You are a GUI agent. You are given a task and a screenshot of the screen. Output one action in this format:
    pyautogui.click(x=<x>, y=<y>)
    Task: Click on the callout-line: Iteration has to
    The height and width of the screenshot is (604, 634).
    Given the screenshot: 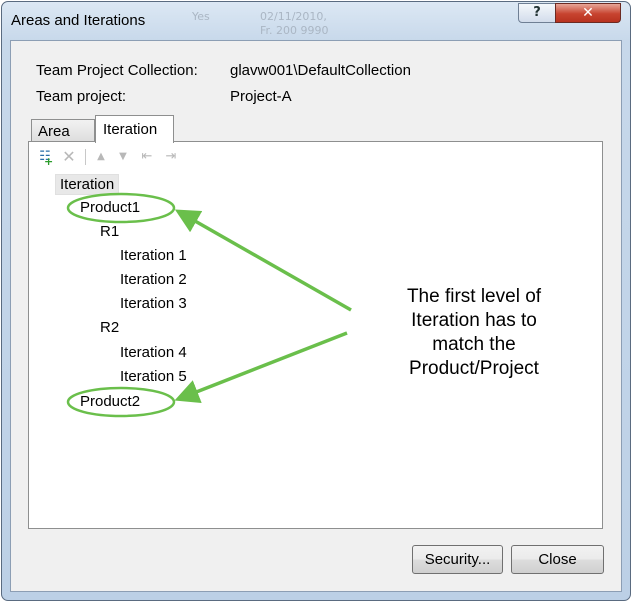 What is the action you would take?
    pyautogui.click(x=474, y=320)
    